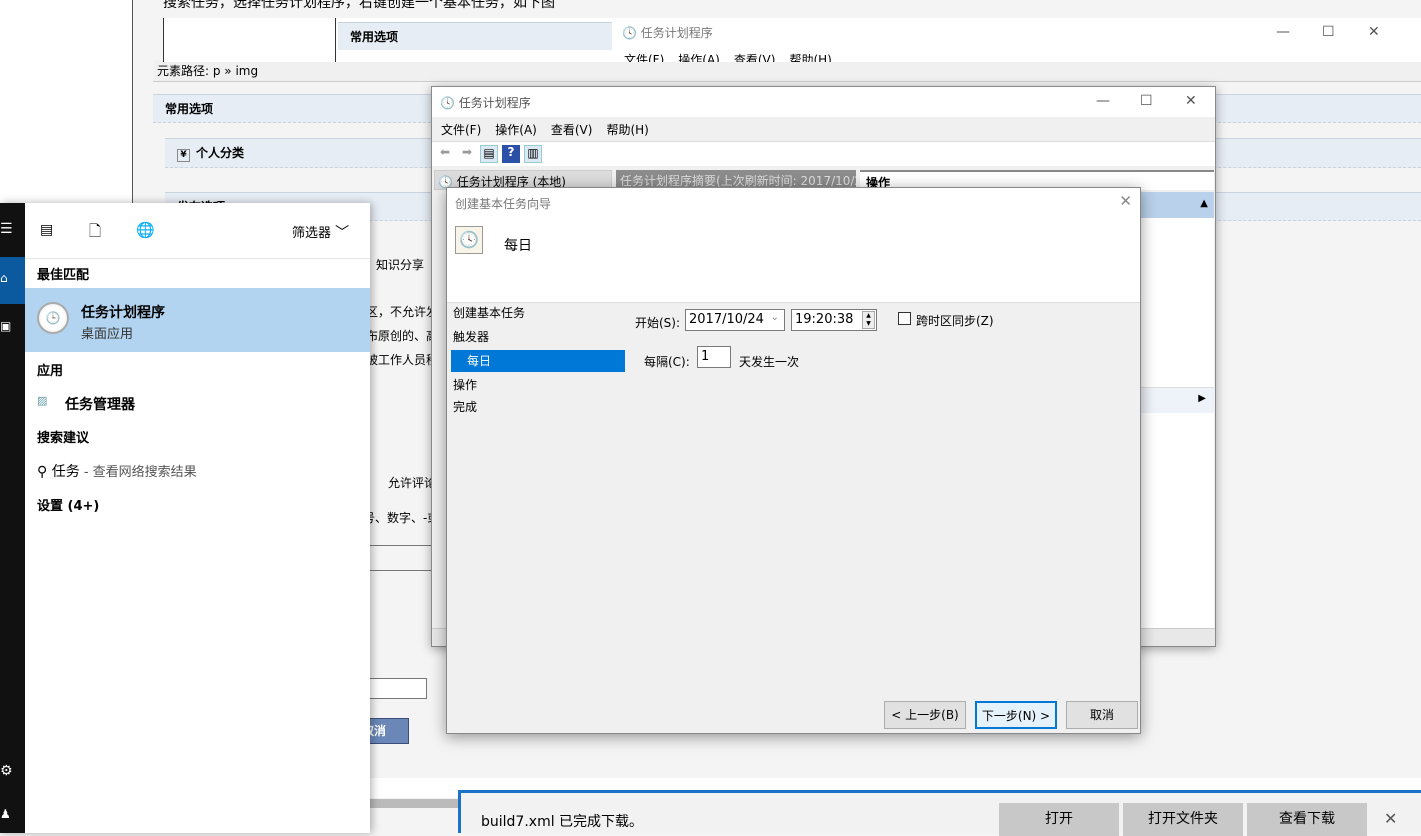 This screenshot has width=1421, height=836. Describe the element at coordinates (1204, 203) in the screenshot. I see `collapse-up-icon: ▲` at that location.